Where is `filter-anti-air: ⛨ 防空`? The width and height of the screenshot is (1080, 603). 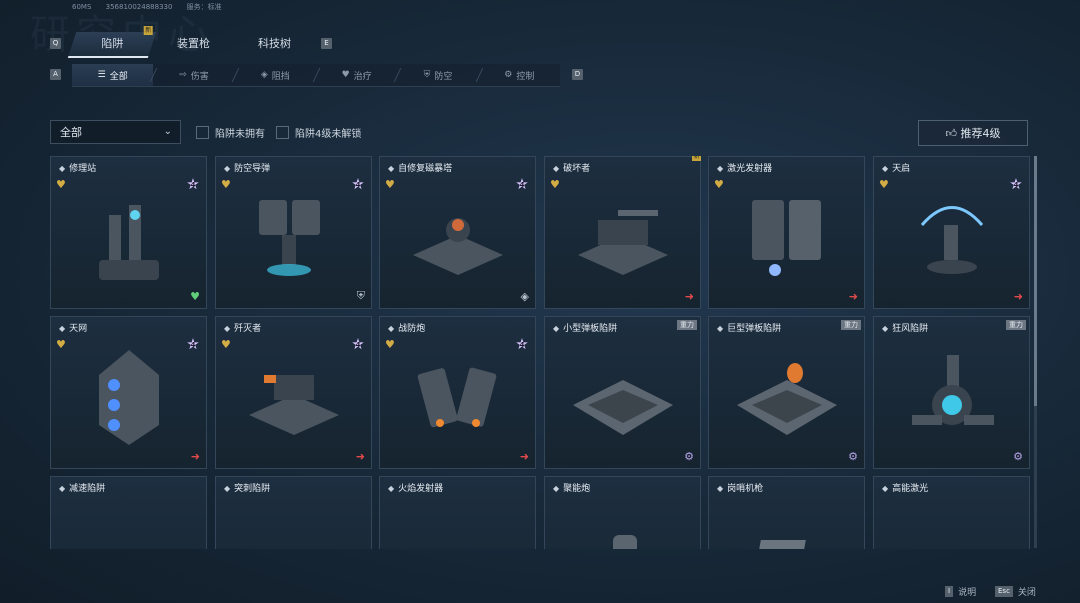 filter-anti-air: ⛨ 防空 is located at coordinates (437, 75).